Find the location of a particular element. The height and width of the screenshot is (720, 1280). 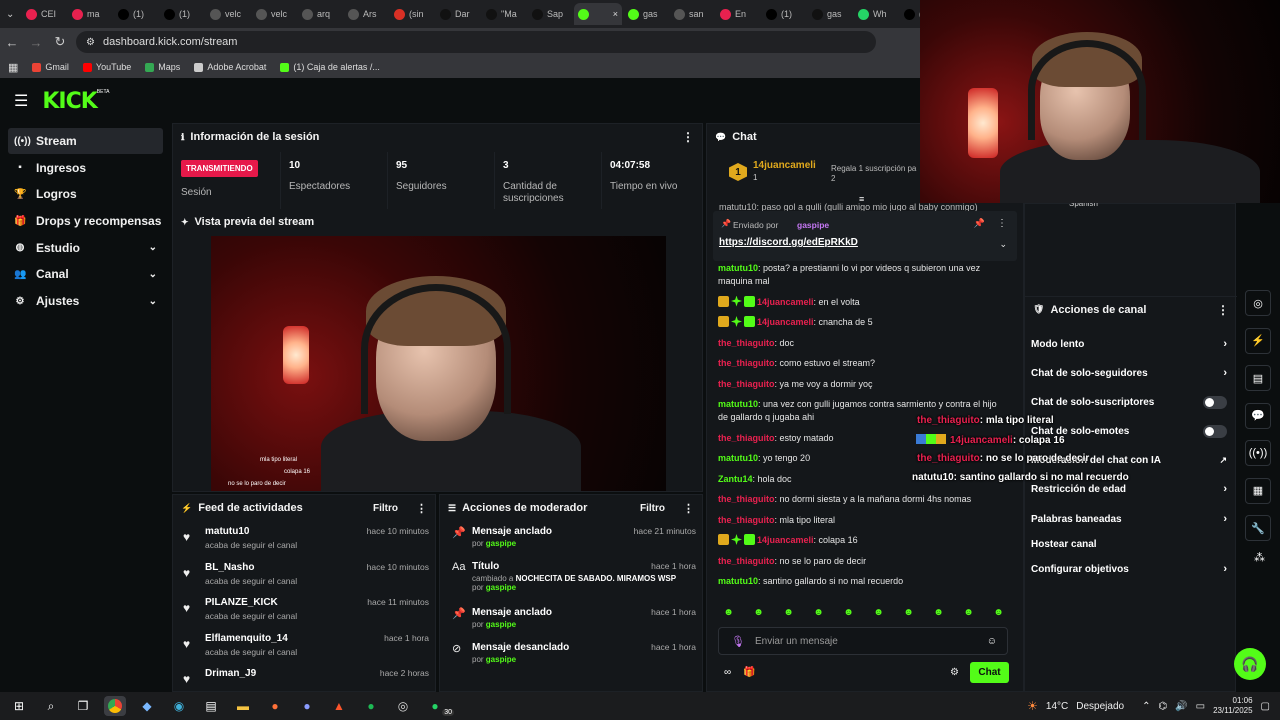

spotify-icon: ● is located at coordinates (371, 706).